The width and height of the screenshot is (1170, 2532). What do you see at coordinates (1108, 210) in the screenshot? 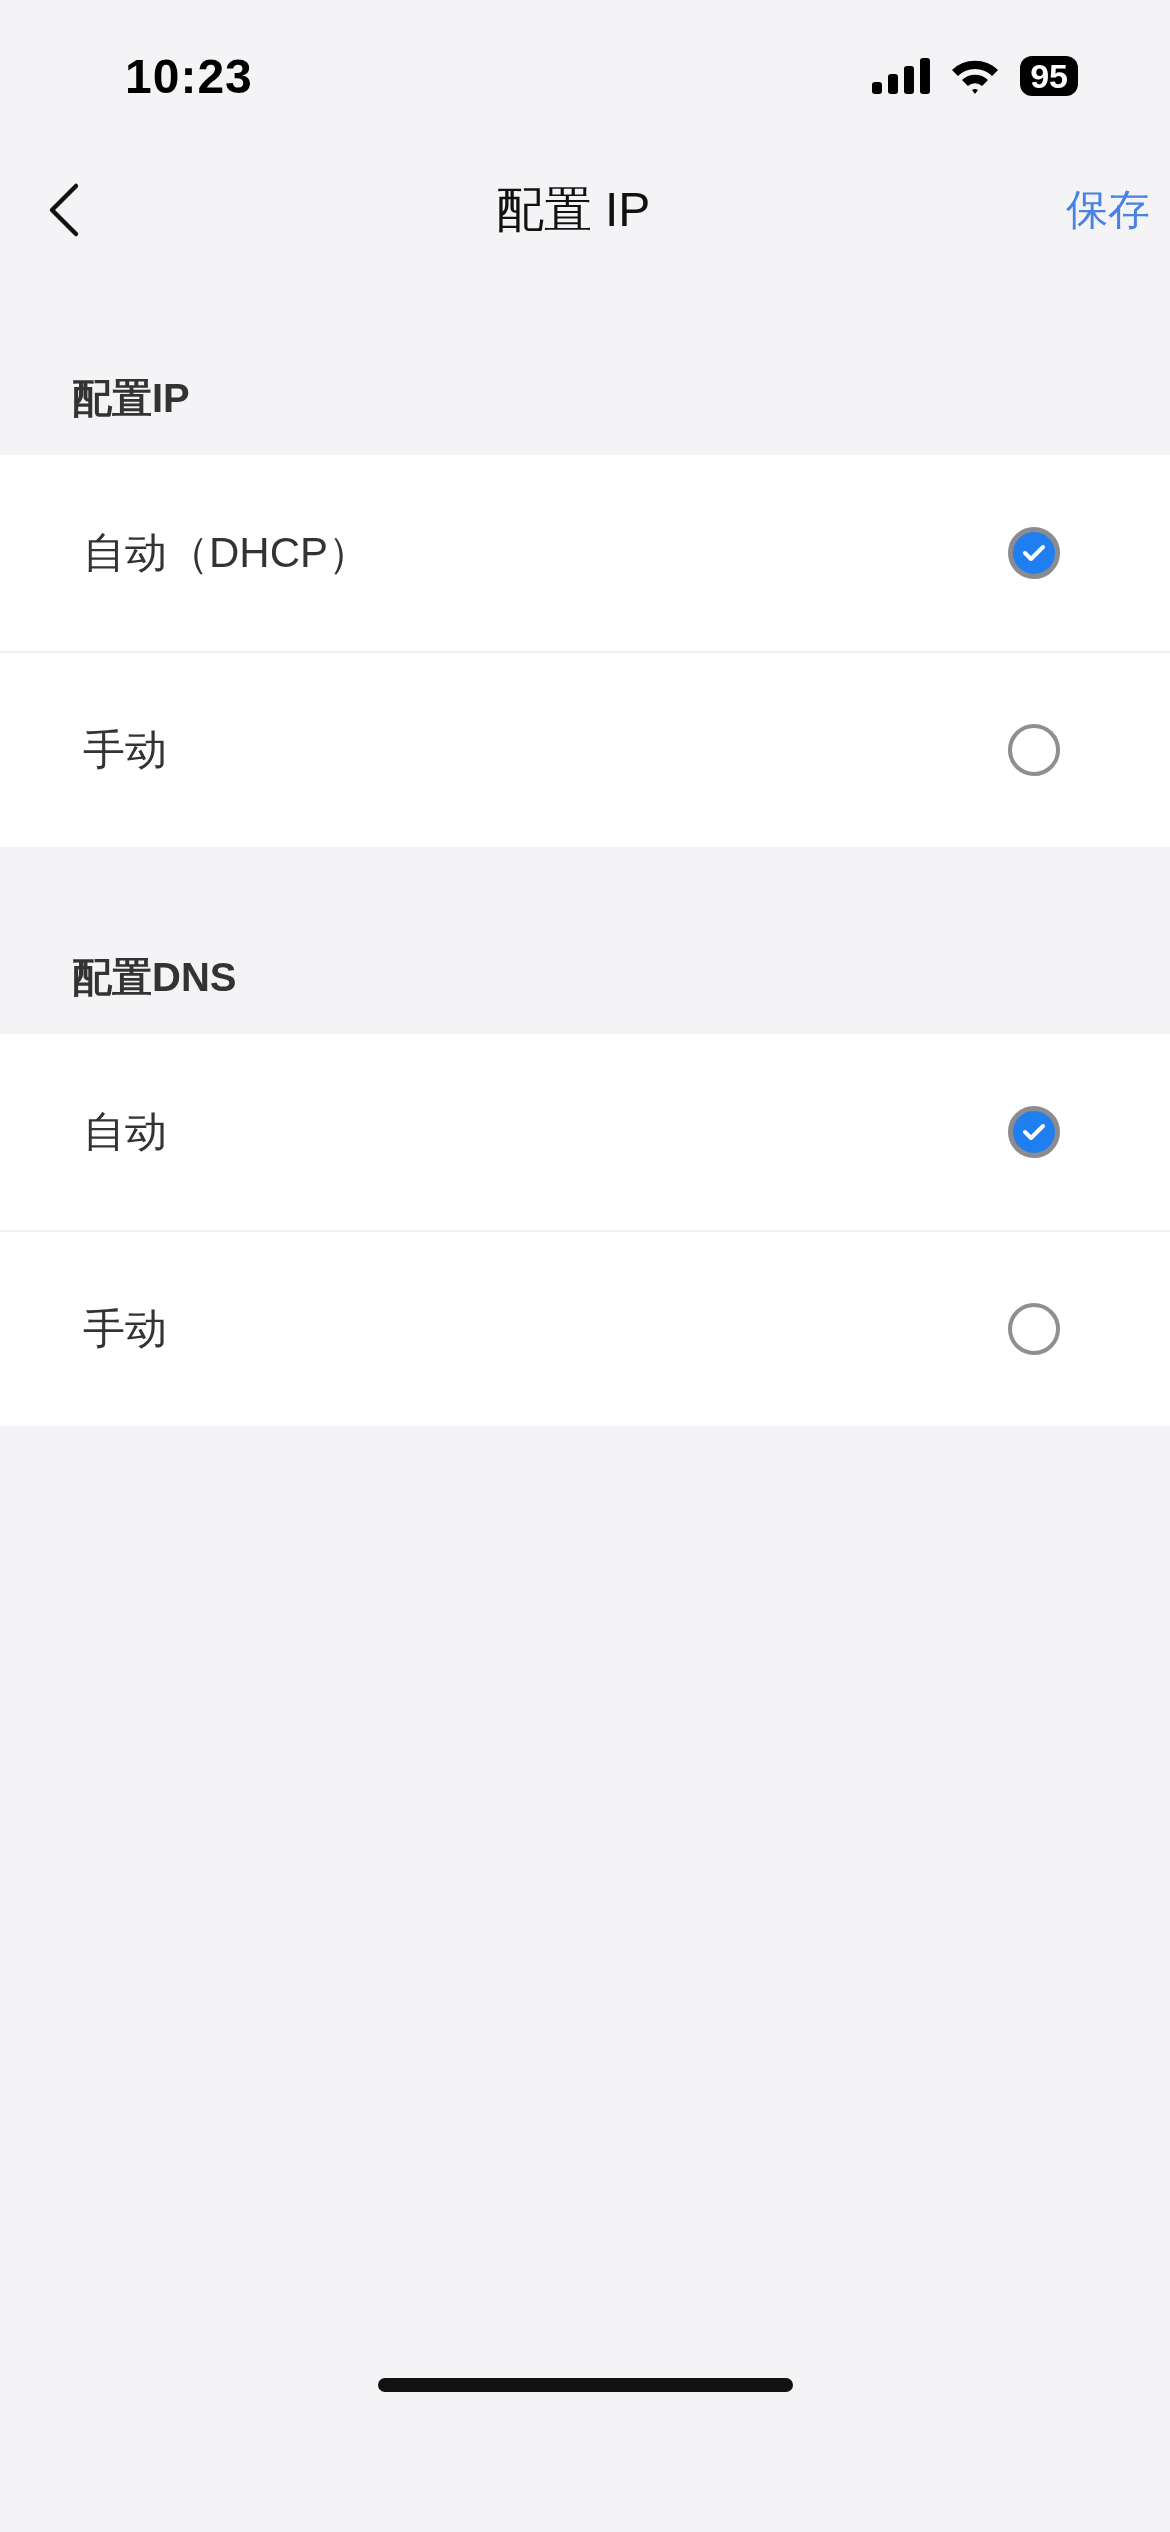
I see `save-button: 保存` at bounding box center [1108, 210].